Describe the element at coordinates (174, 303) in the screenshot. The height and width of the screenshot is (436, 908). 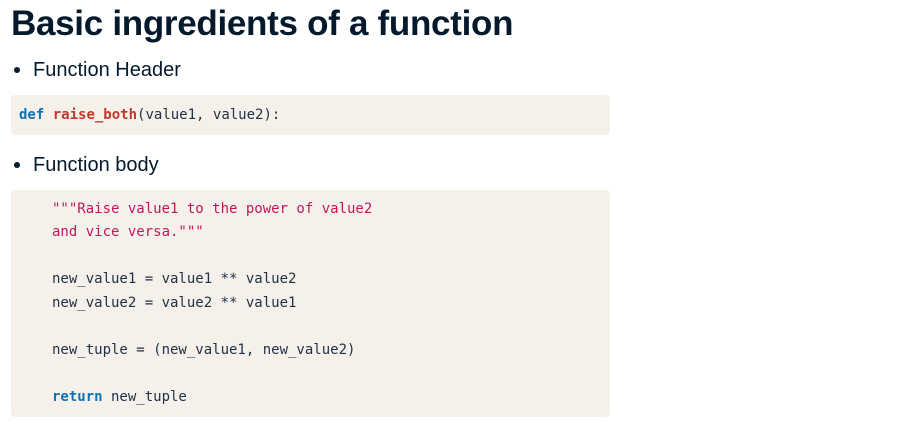
I see `code-line-new-value2: new_value2 = value2 ** value1` at that location.